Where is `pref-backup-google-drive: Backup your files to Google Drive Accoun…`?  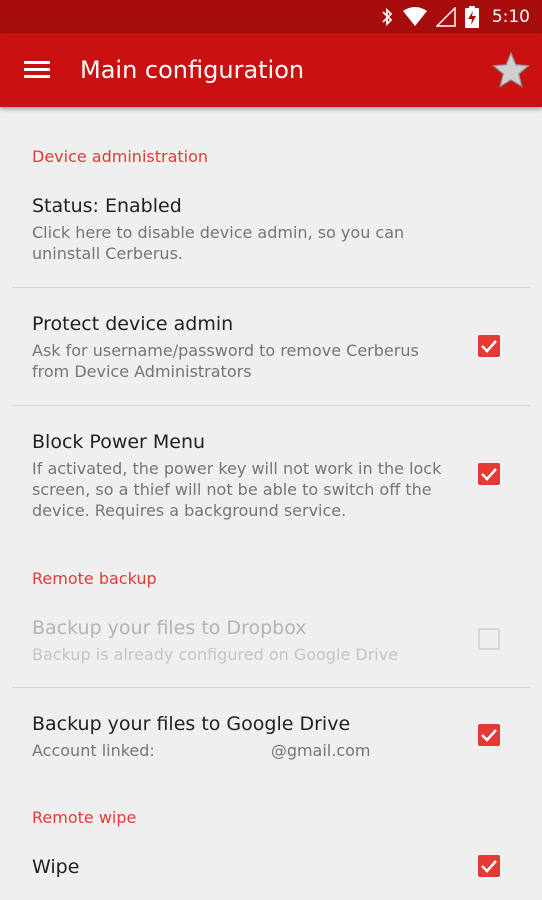 pref-backup-google-drive: Backup your files to Google Drive Accoun… is located at coordinates (271, 744).